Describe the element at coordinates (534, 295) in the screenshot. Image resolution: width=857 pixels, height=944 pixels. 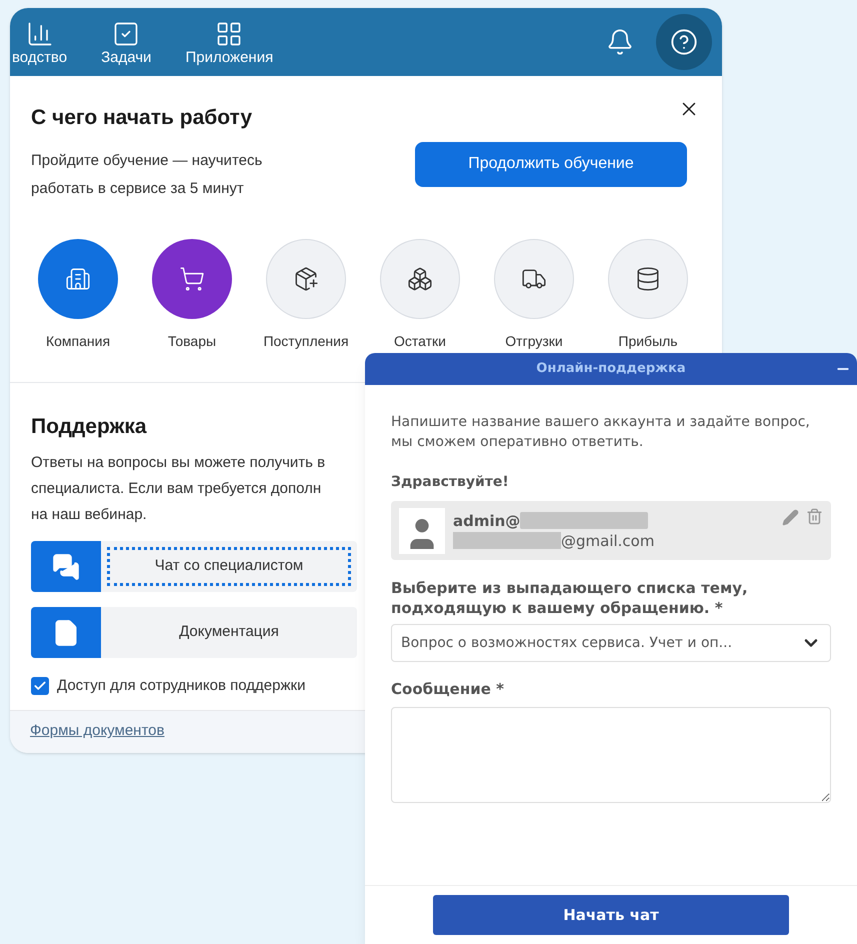
I see `section-tile: Отгрузки` at that location.